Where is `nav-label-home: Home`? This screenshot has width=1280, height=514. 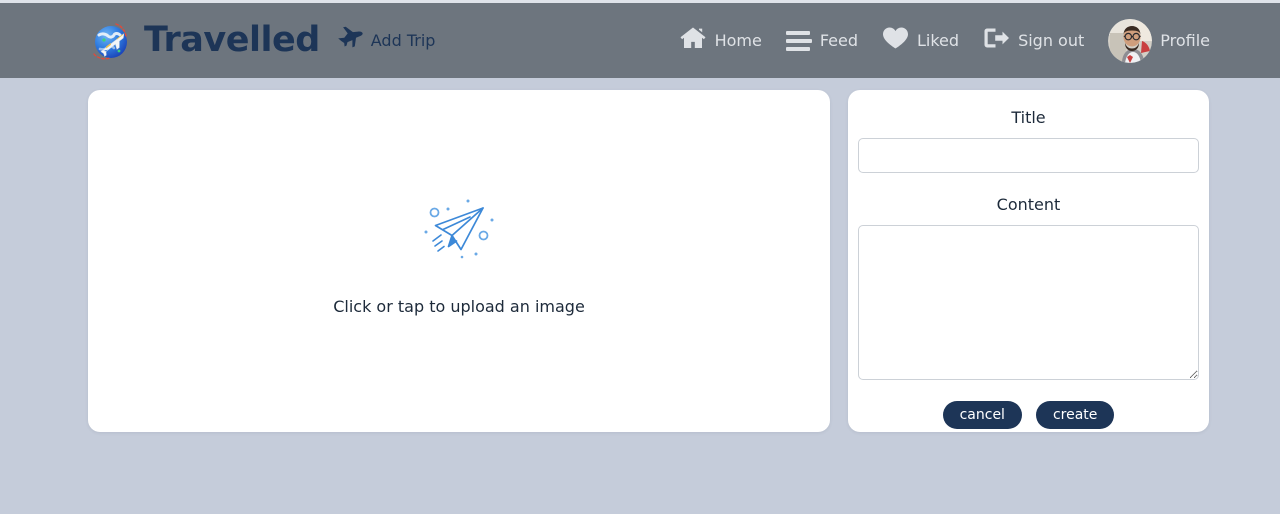 nav-label-home: Home is located at coordinates (738, 40).